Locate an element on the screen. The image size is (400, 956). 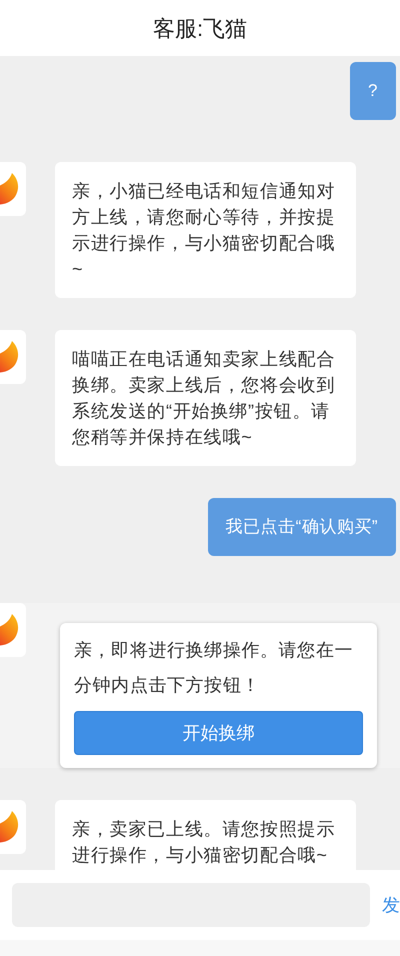
start-button: 开始换绑 is located at coordinates (218, 733).